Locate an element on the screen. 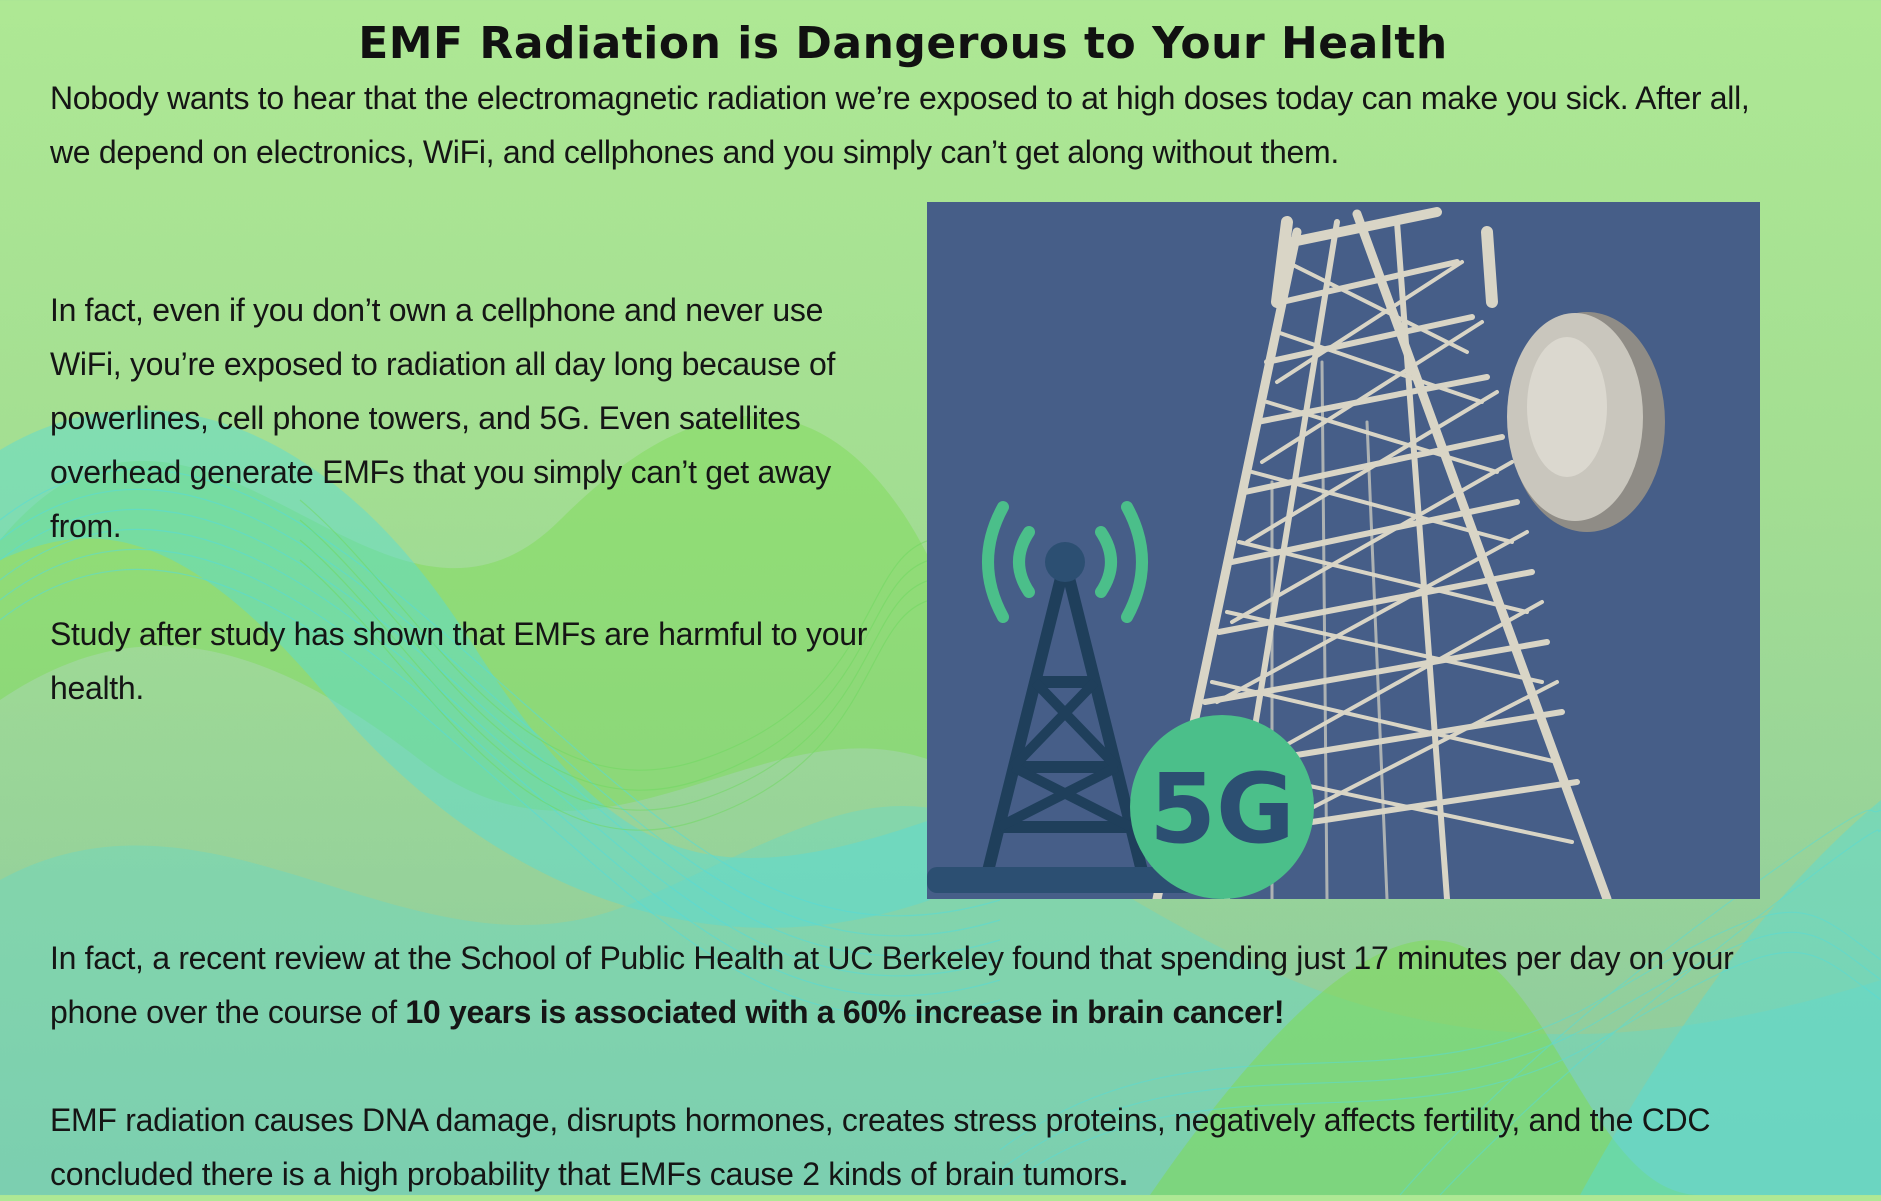  effects-period: . is located at coordinates (1123, 1174).